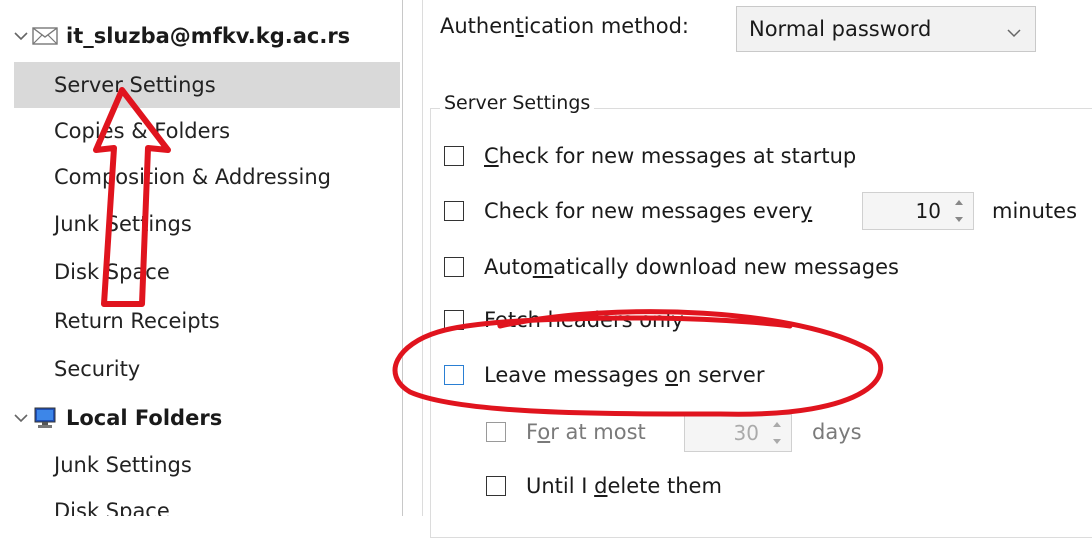 This screenshot has width=1092, height=538. Describe the element at coordinates (45, 36) in the screenshot. I see `envelope-icon` at that location.